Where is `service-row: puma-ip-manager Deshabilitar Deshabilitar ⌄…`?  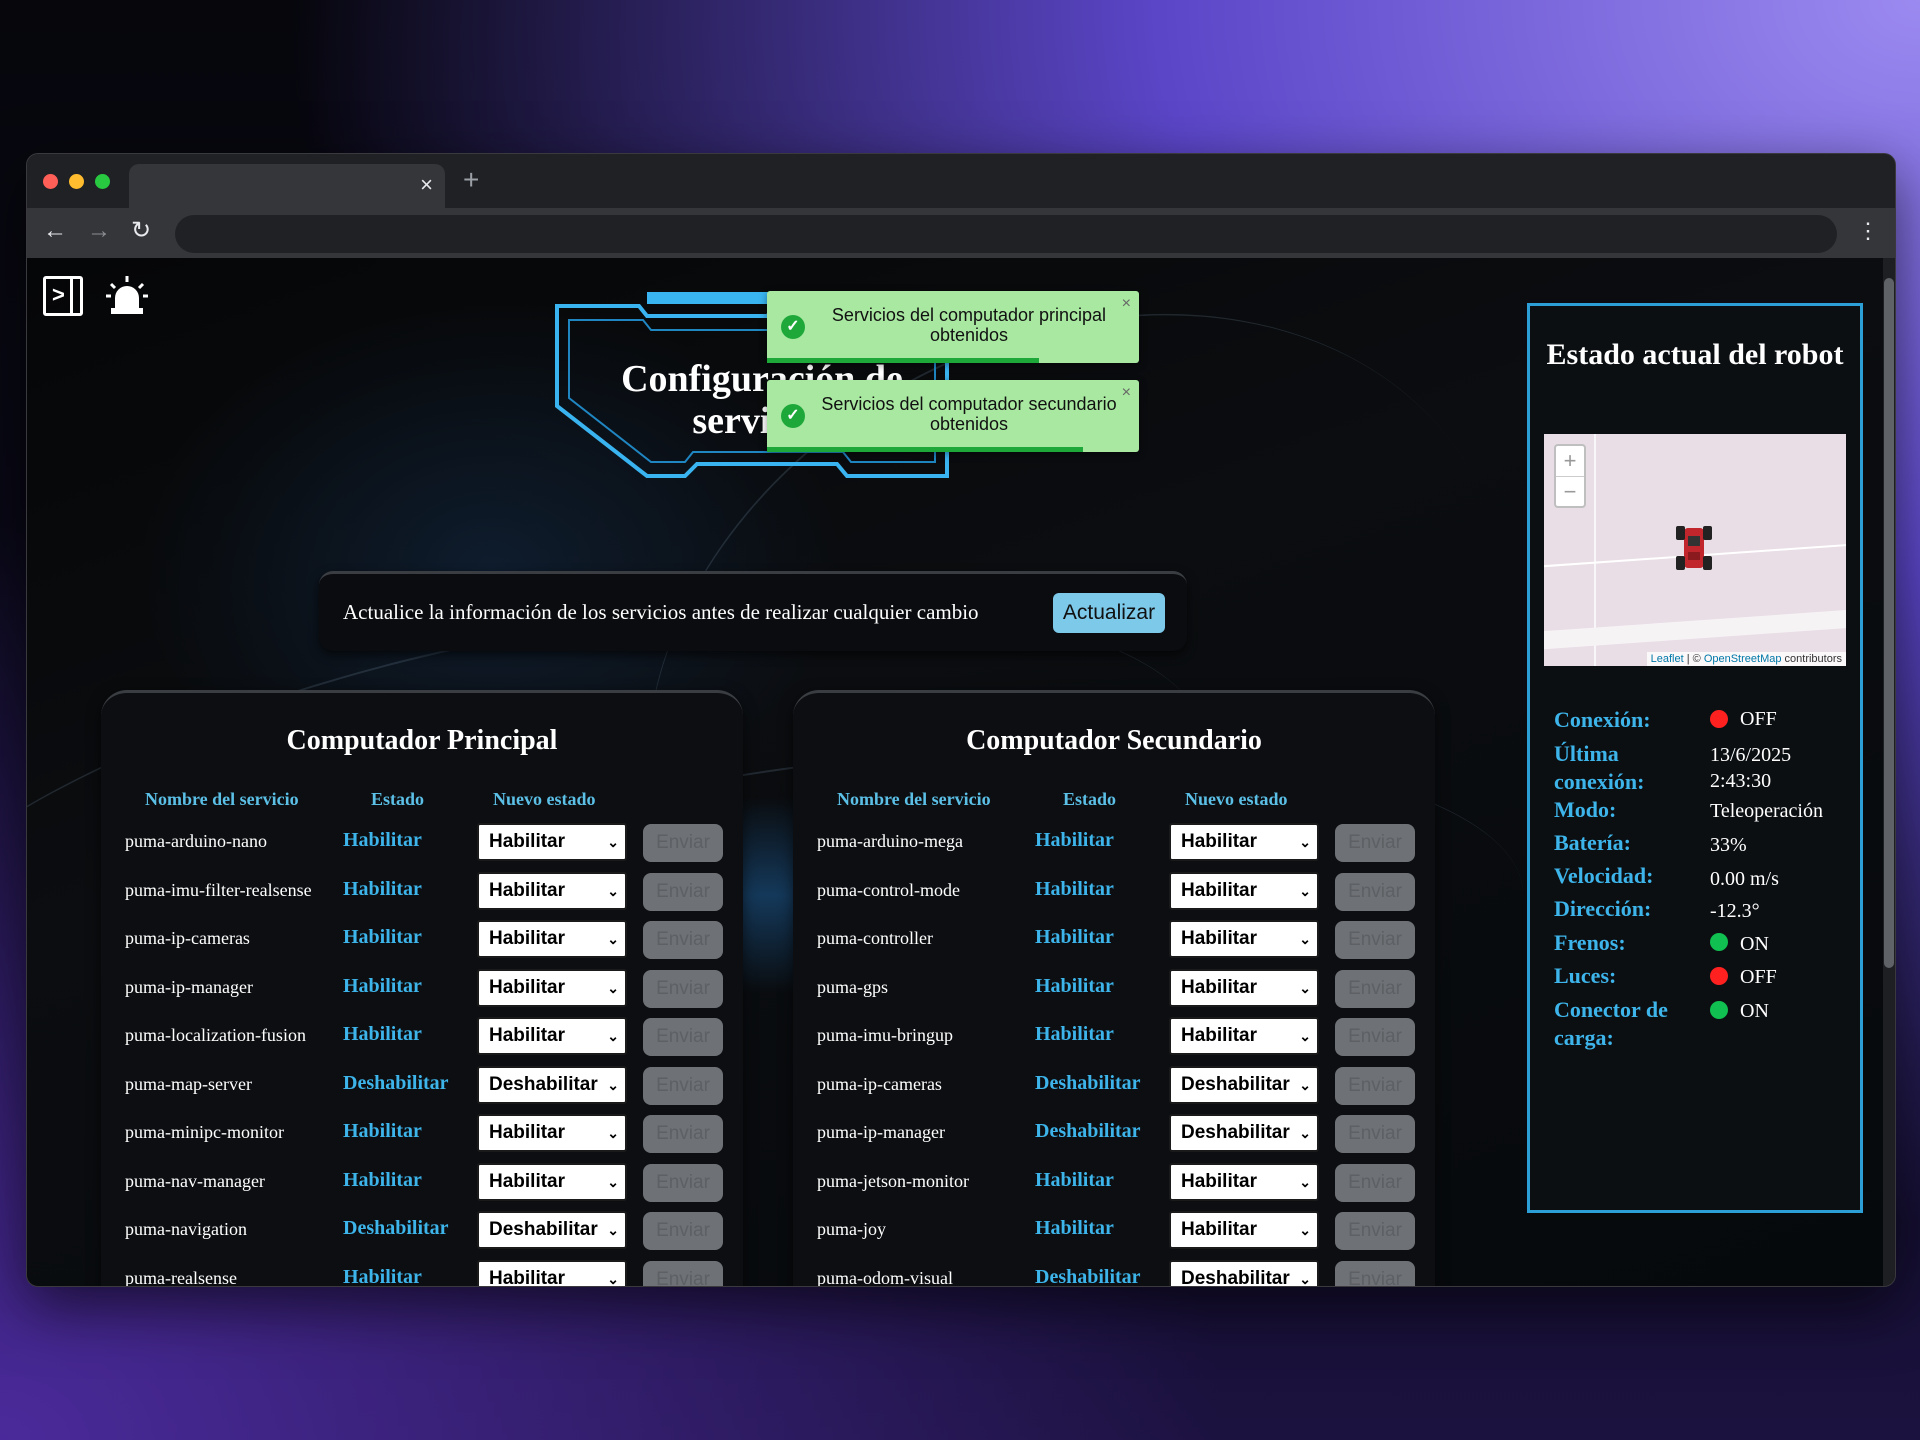 service-row: puma-ip-manager Deshabilitar Deshabilitar ⌄… is located at coordinates (1114, 1134).